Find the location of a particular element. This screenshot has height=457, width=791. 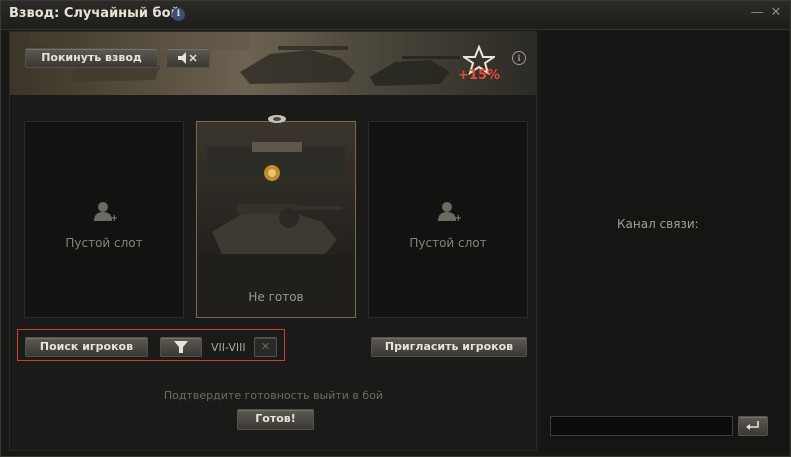

filter-button is located at coordinates (181, 347).